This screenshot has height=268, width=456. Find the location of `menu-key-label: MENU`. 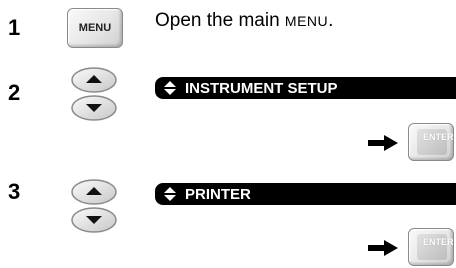

menu-key-label: MENU is located at coordinates (95, 28).